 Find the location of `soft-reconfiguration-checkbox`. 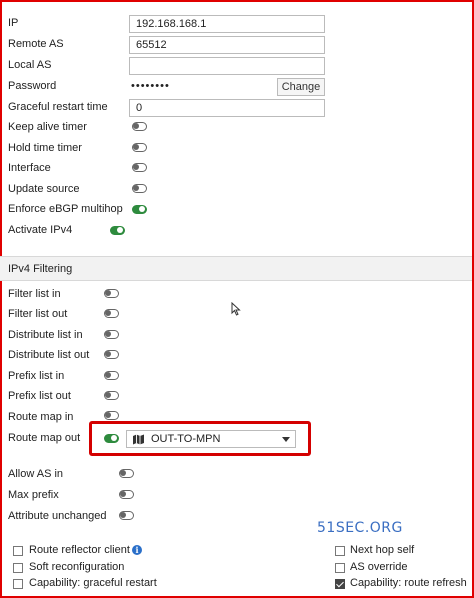

soft-reconfiguration-checkbox is located at coordinates (18, 568).